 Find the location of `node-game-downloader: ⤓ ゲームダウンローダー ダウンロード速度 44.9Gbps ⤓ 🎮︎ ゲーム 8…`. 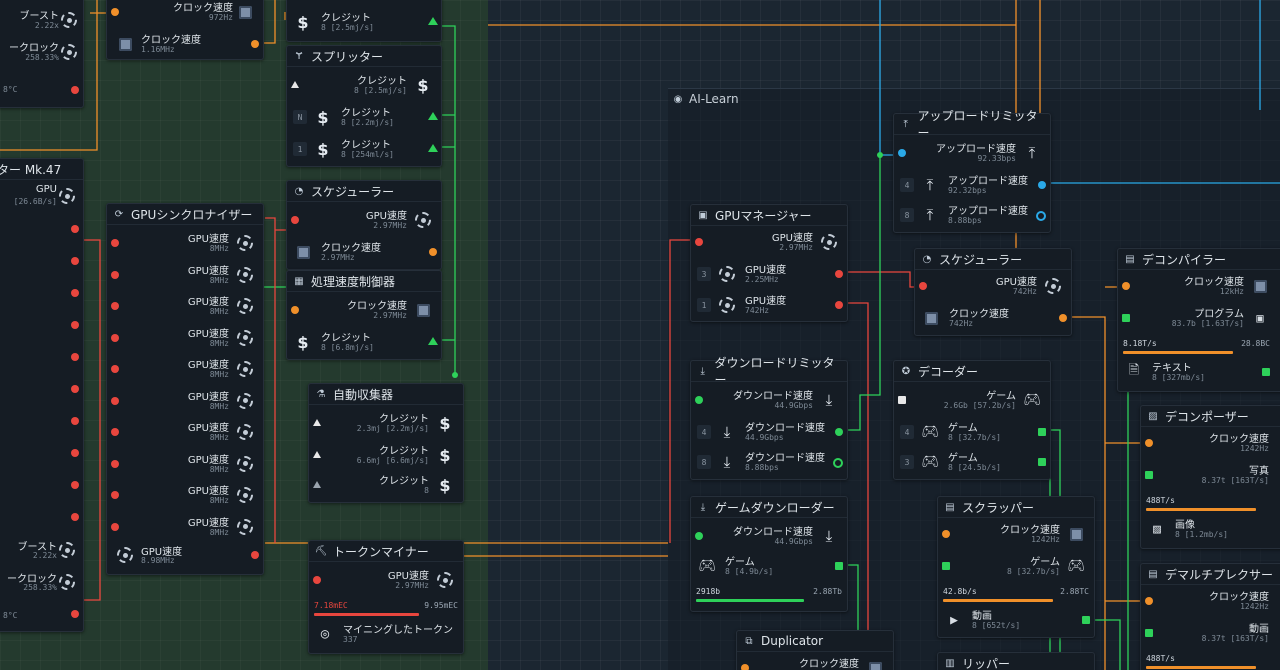

node-game-downloader: ⤓ ゲームダウンローダー ダウンロード速度 44.9Gbps ⤓ 🎮︎ ゲーム 8… is located at coordinates (769, 554).